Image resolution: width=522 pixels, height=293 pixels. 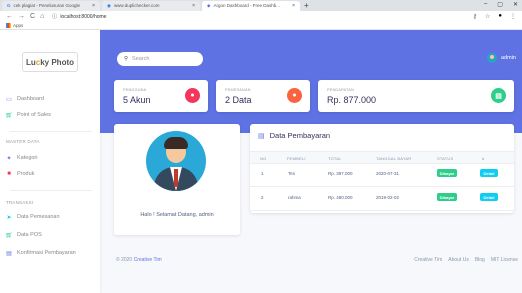 What do you see at coordinates (32, 217) in the screenshot?
I see `sidebar-item-data-pemesanan: ➤ Data Pemesanan` at bounding box center [32, 217].